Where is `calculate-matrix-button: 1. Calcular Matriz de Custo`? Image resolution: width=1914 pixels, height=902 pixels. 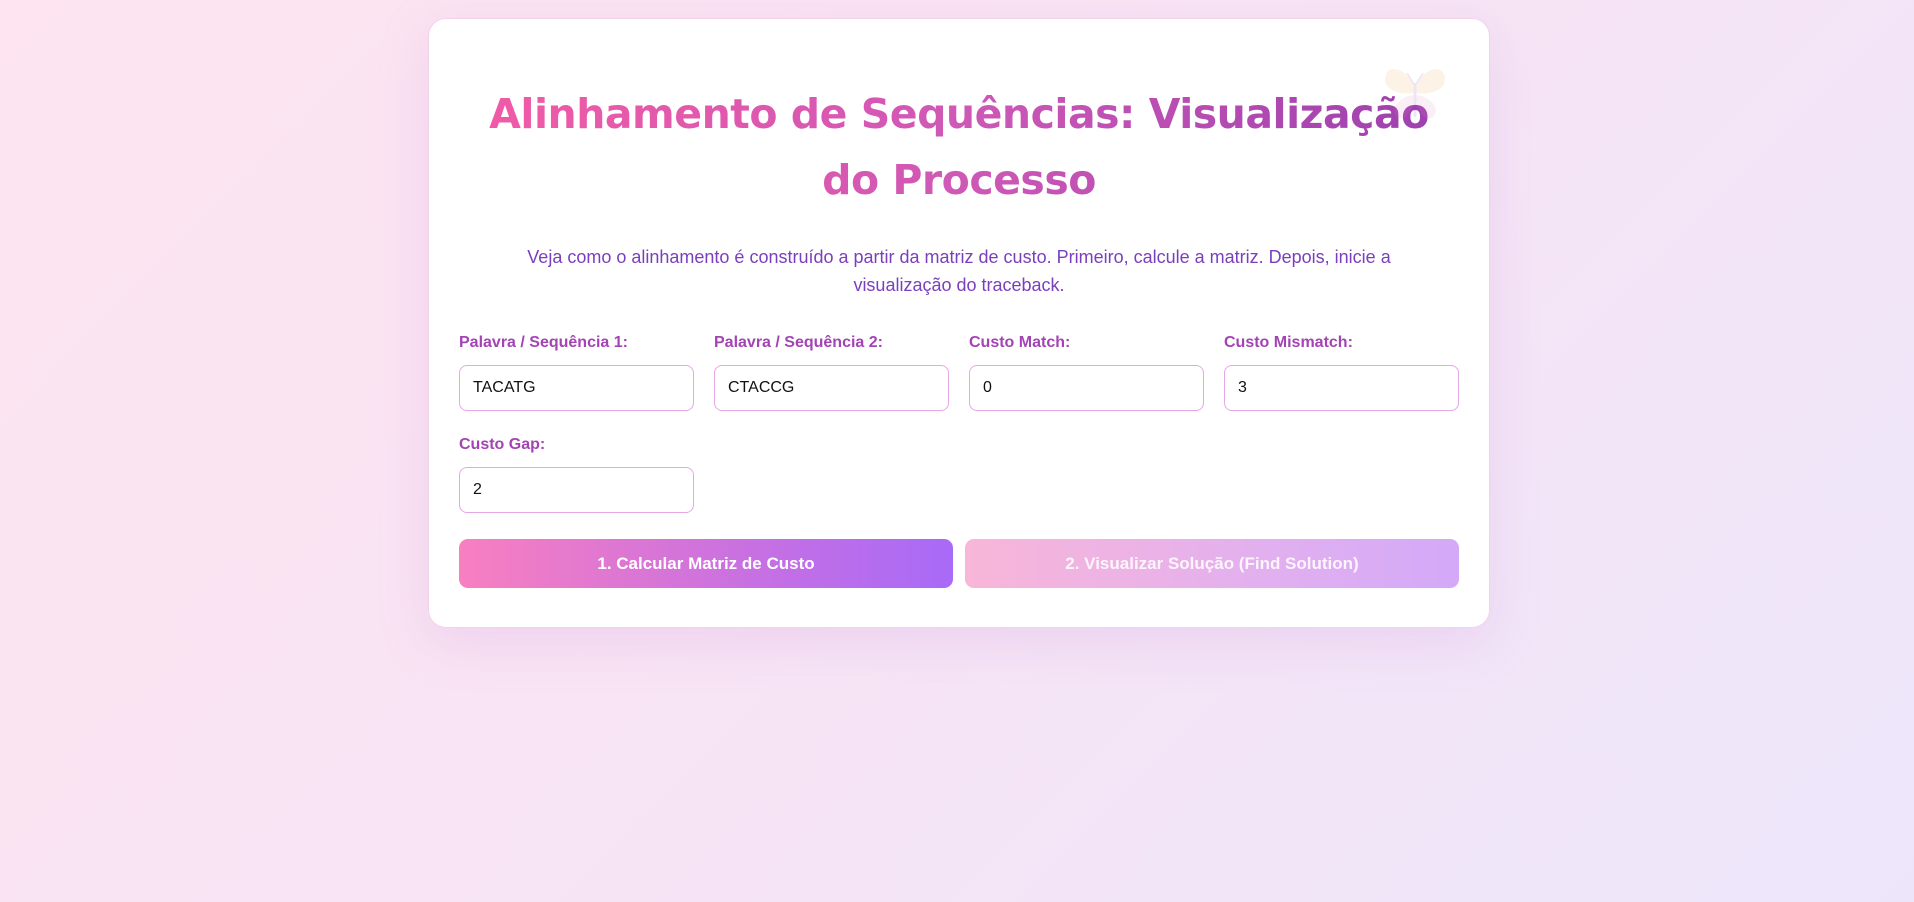
calculate-matrix-button: 1. Calcular Matriz de Custo is located at coordinates (706, 563).